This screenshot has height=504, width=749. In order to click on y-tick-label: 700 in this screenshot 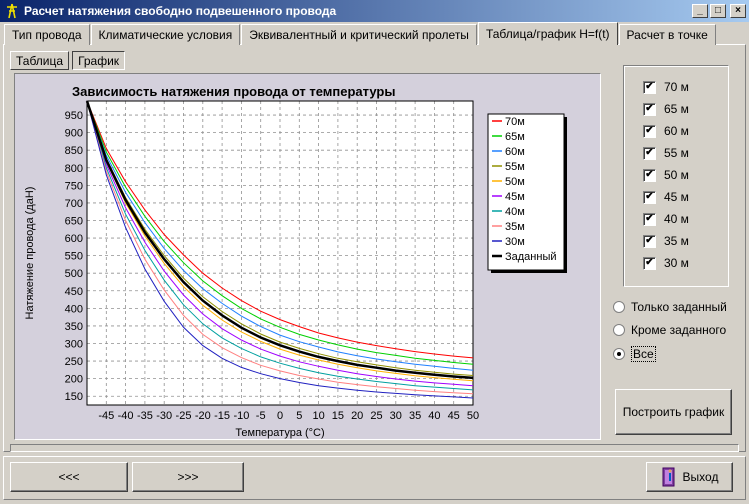, I will do `click(74, 204)`.